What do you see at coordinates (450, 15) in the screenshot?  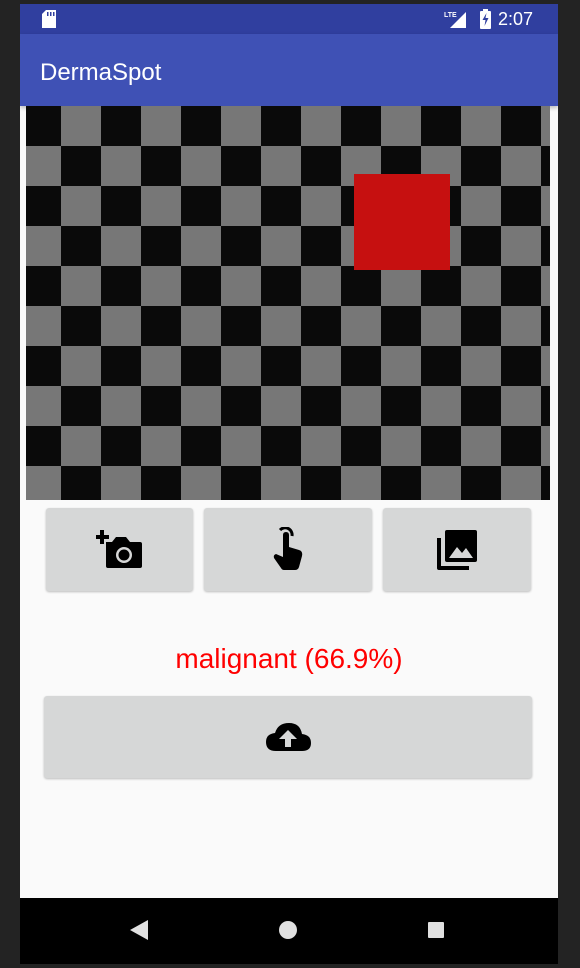 I see `svg-text: LTE` at bounding box center [450, 15].